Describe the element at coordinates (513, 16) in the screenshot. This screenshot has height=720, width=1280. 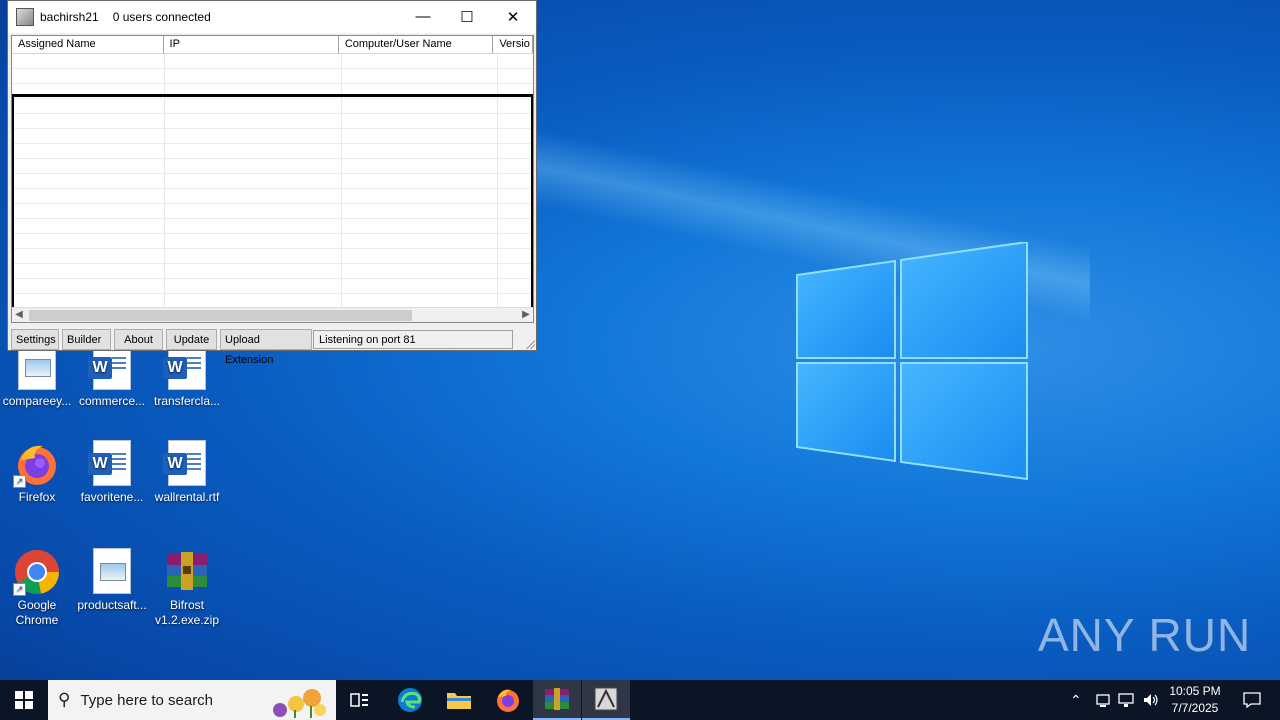
I see `close-button: ✕` at that location.